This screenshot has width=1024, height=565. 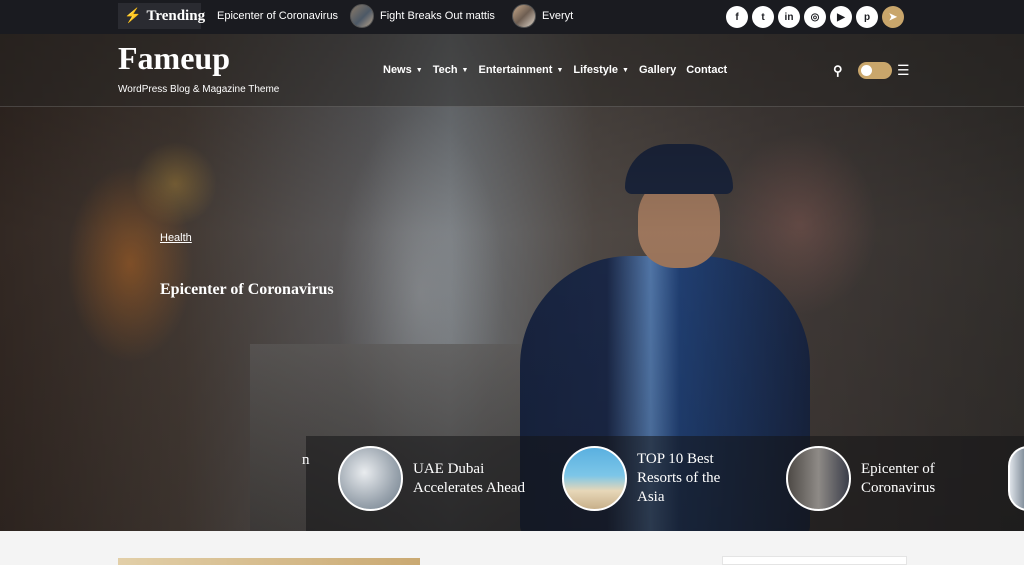 What do you see at coordinates (469, 478) in the screenshot?
I see `slider-title: UAE Dubai Accelerates Ahead` at bounding box center [469, 478].